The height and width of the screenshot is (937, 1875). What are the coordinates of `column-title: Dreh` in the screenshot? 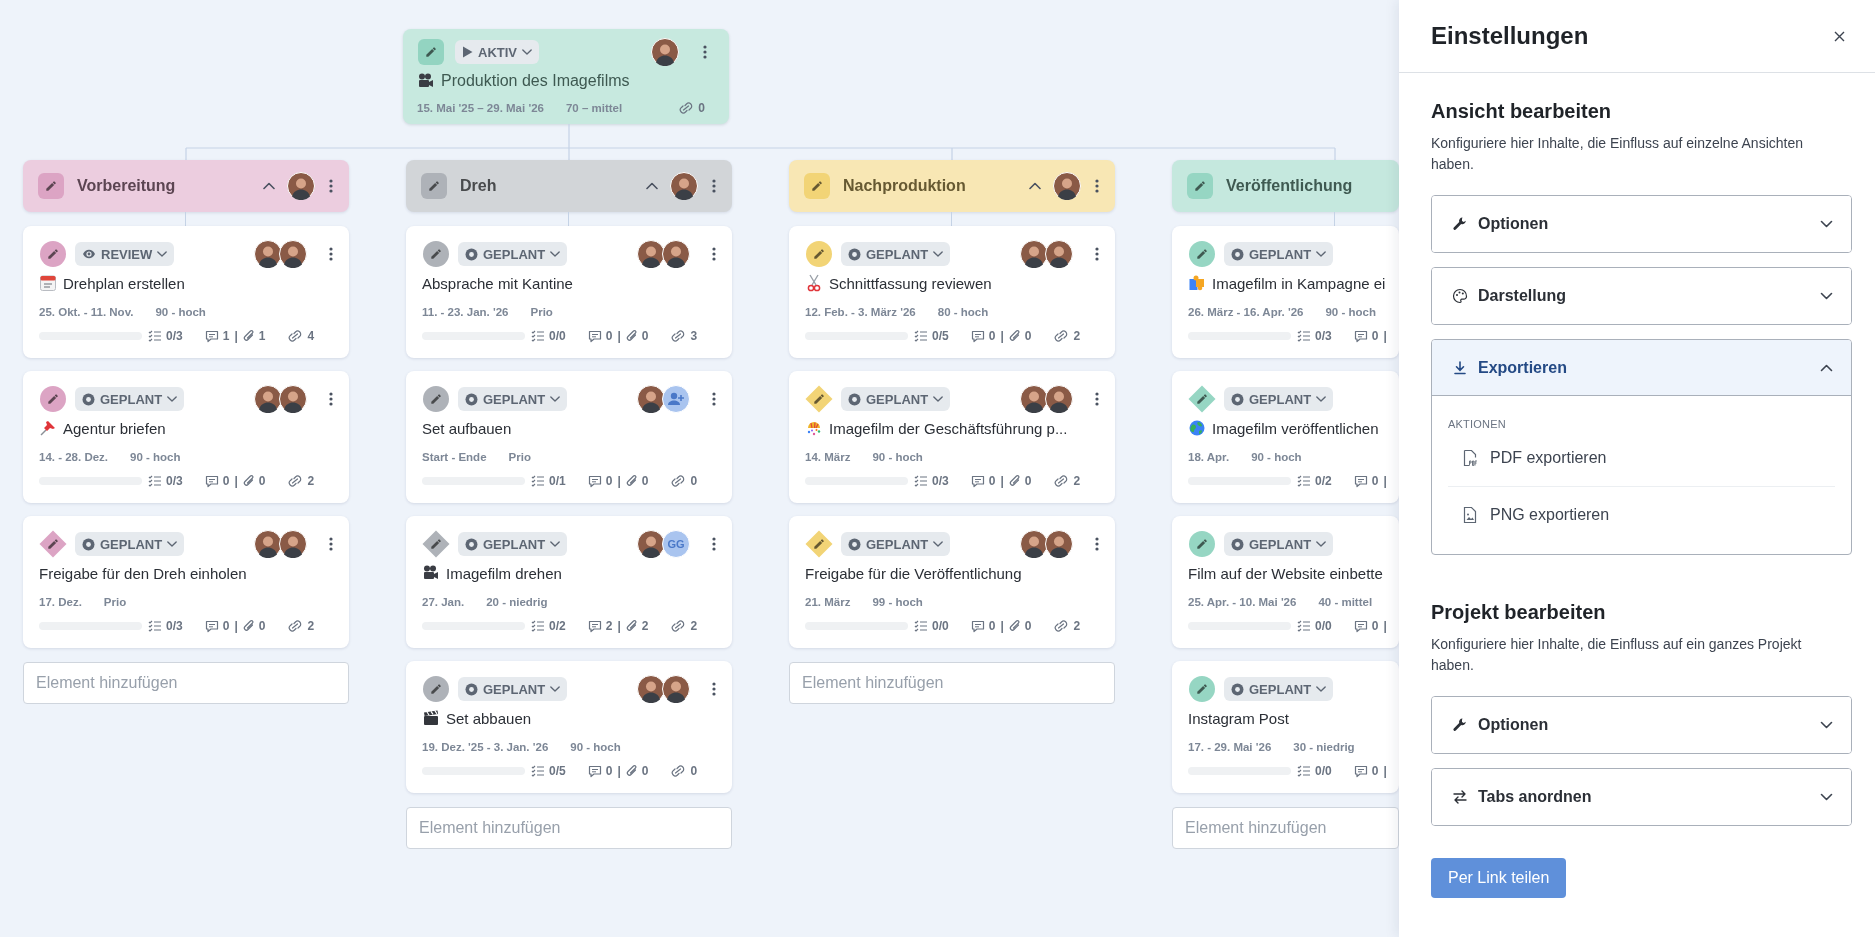 It's located at (478, 186).